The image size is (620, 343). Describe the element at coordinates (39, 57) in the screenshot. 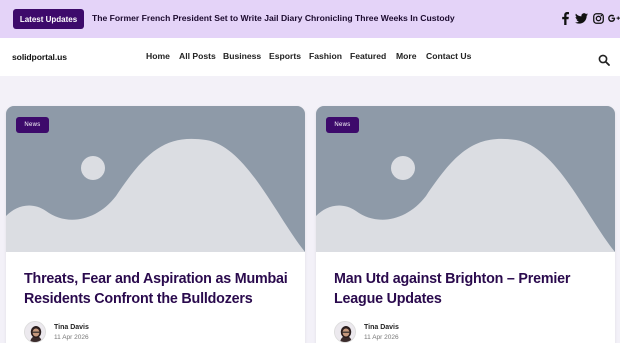

I see `site-logo: solidportal.us` at that location.